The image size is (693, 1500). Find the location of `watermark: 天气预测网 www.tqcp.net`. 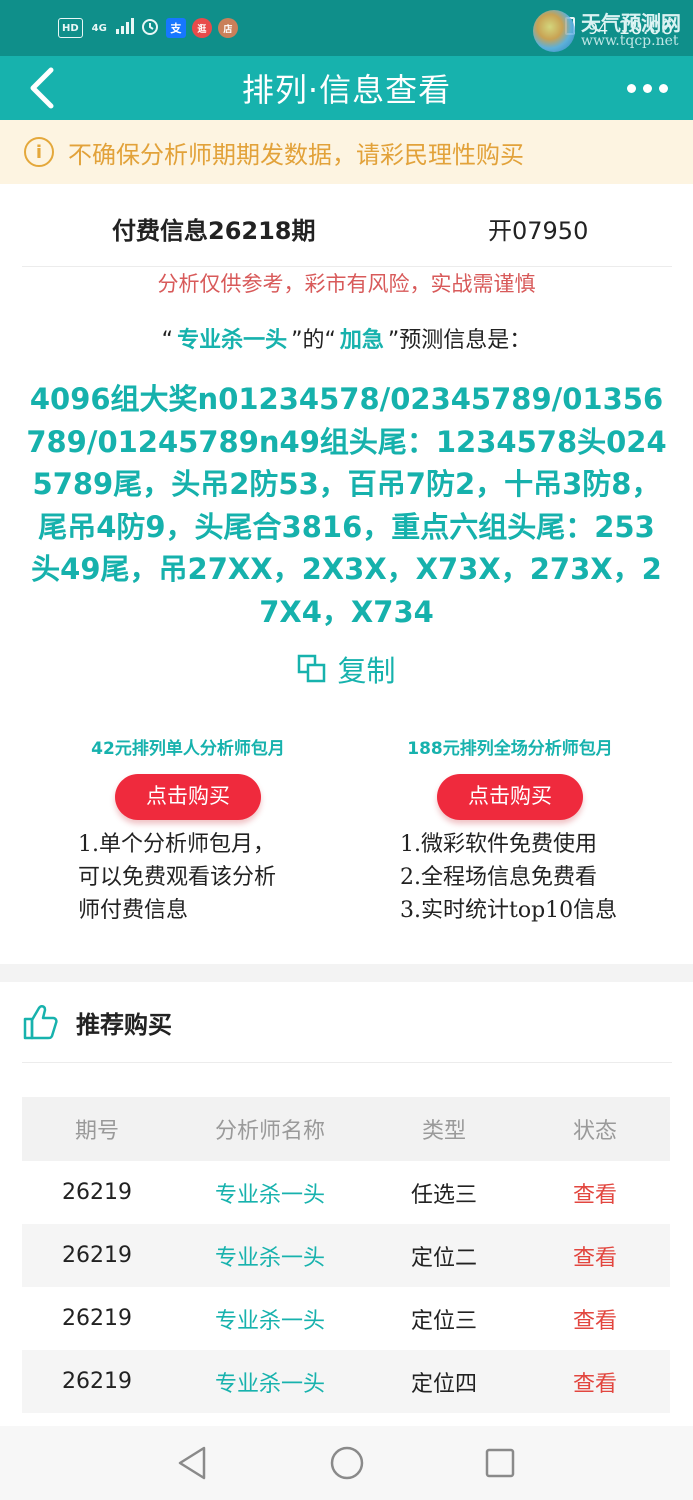

watermark: 天气预测网 www.tqcp.net is located at coordinates (607, 31).